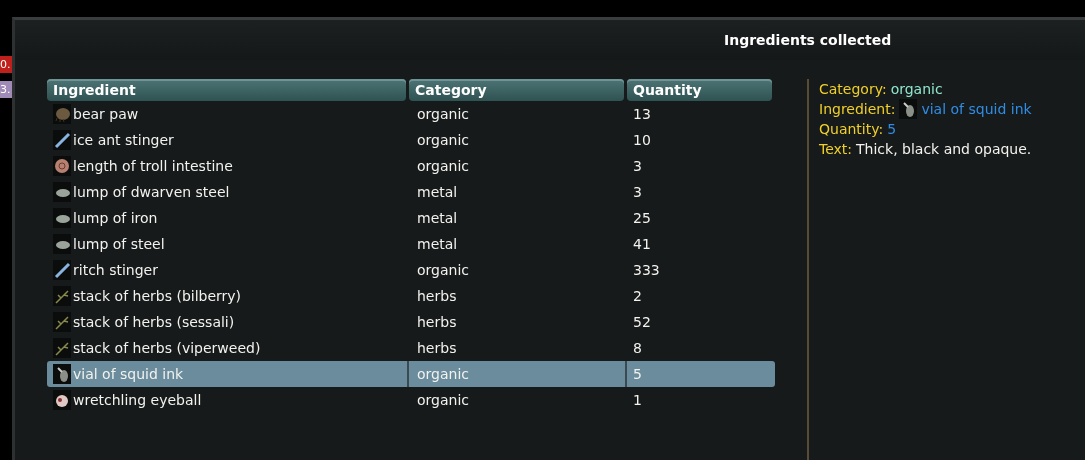 The height and width of the screenshot is (460, 1085). Describe the element at coordinates (115, 270) in the screenshot. I see `ingredient-name: ritch stinger` at that location.